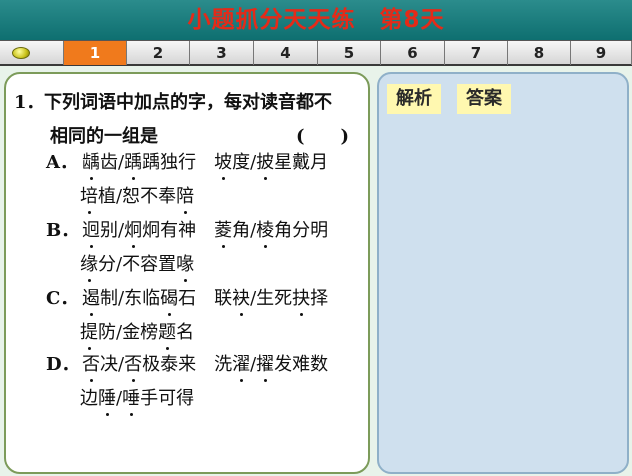 This screenshot has width=632, height=476. I want to click on option-text: 洗, so click(223, 364).